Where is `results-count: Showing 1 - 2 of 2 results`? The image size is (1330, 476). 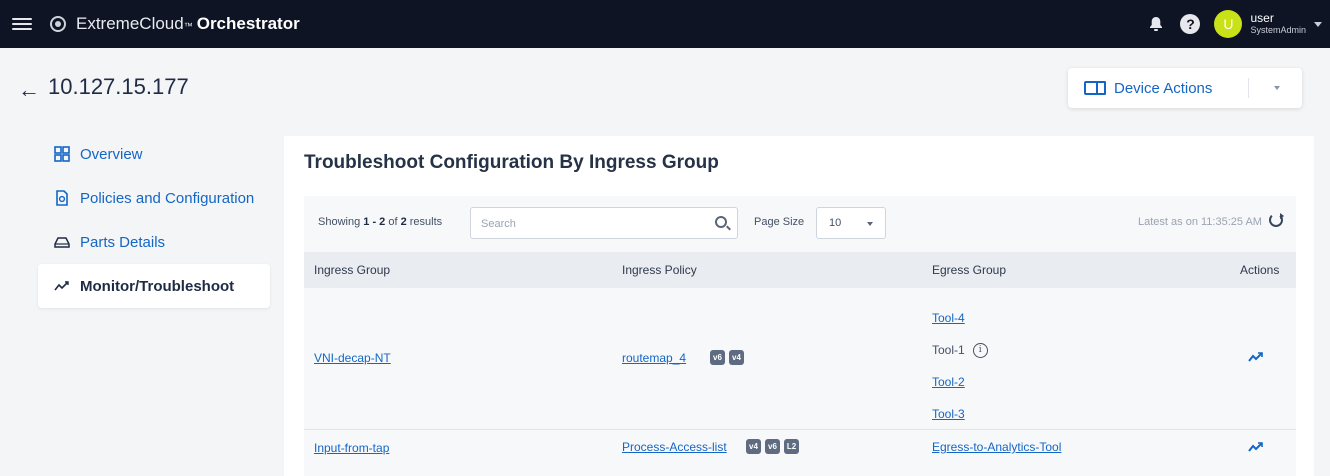
results-count: Showing 1 - 2 of 2 results is located at coordinates (380, 222).